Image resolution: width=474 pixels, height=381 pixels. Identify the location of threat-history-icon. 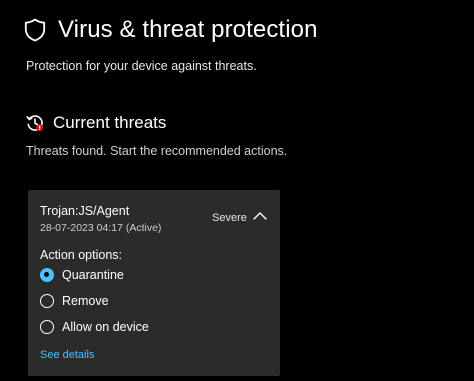
(35, 123).